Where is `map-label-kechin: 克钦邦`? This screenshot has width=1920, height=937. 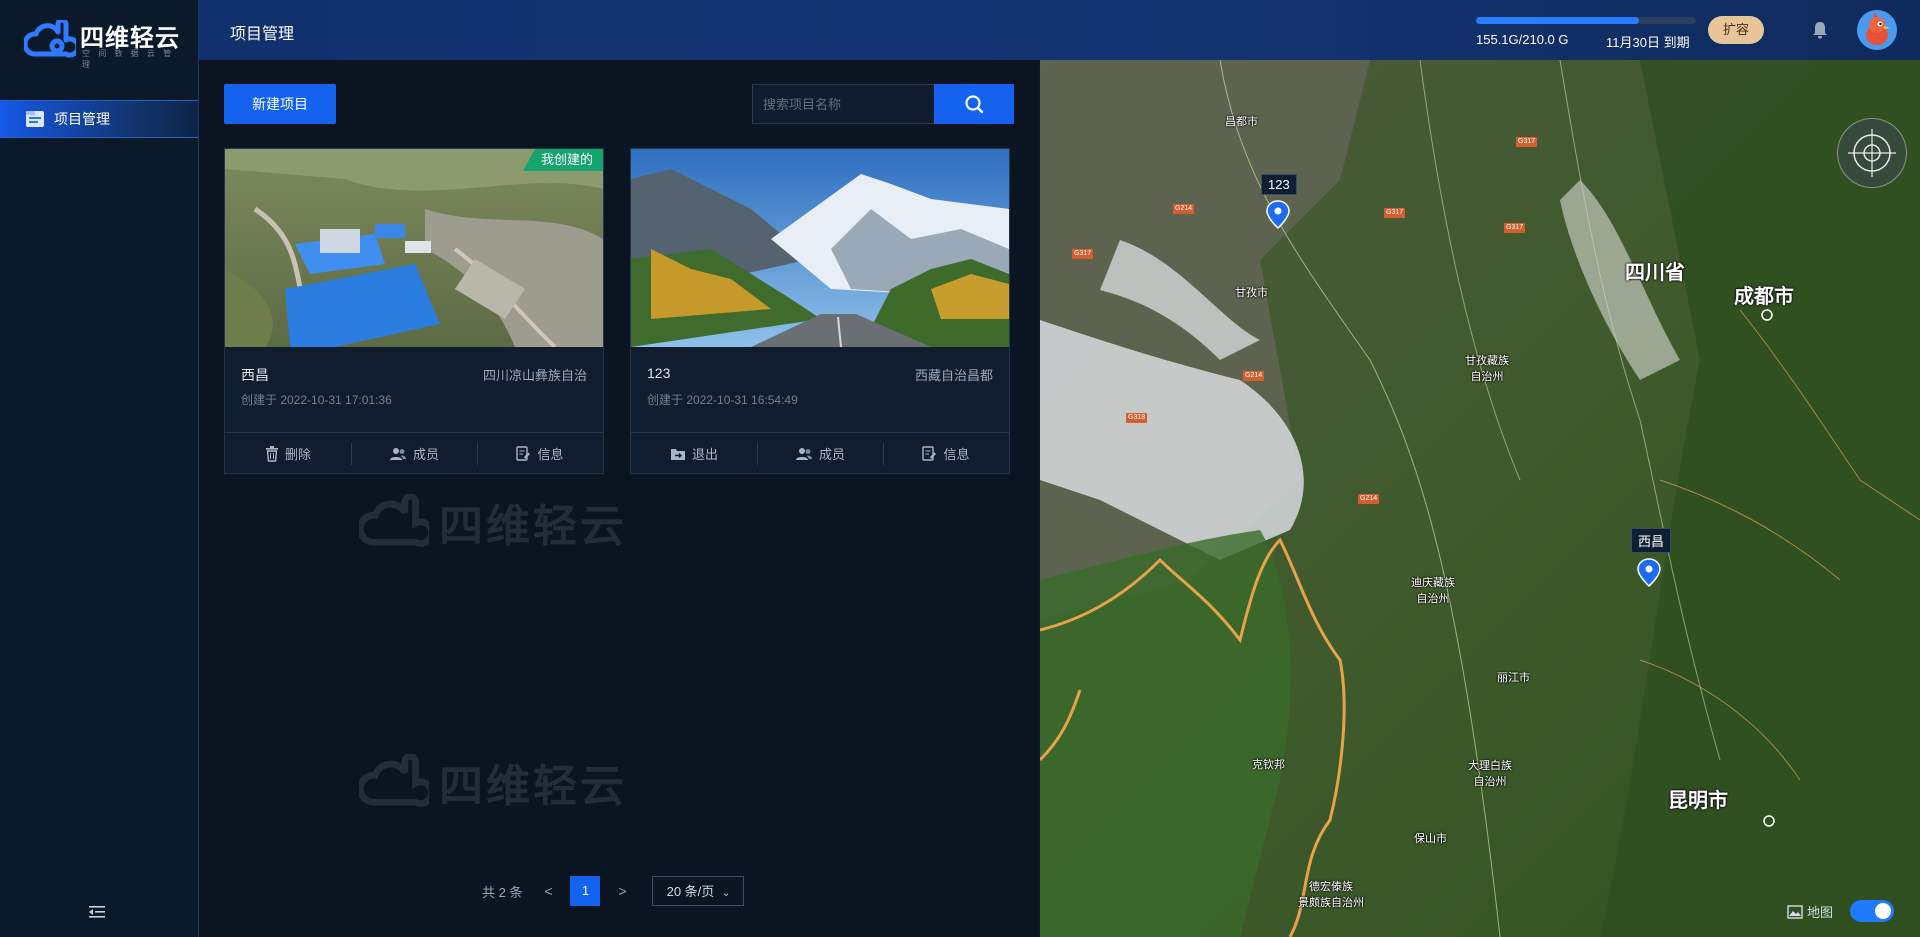 map-label-kechin: 克钦邦 is located at coordinates (1268, 765).